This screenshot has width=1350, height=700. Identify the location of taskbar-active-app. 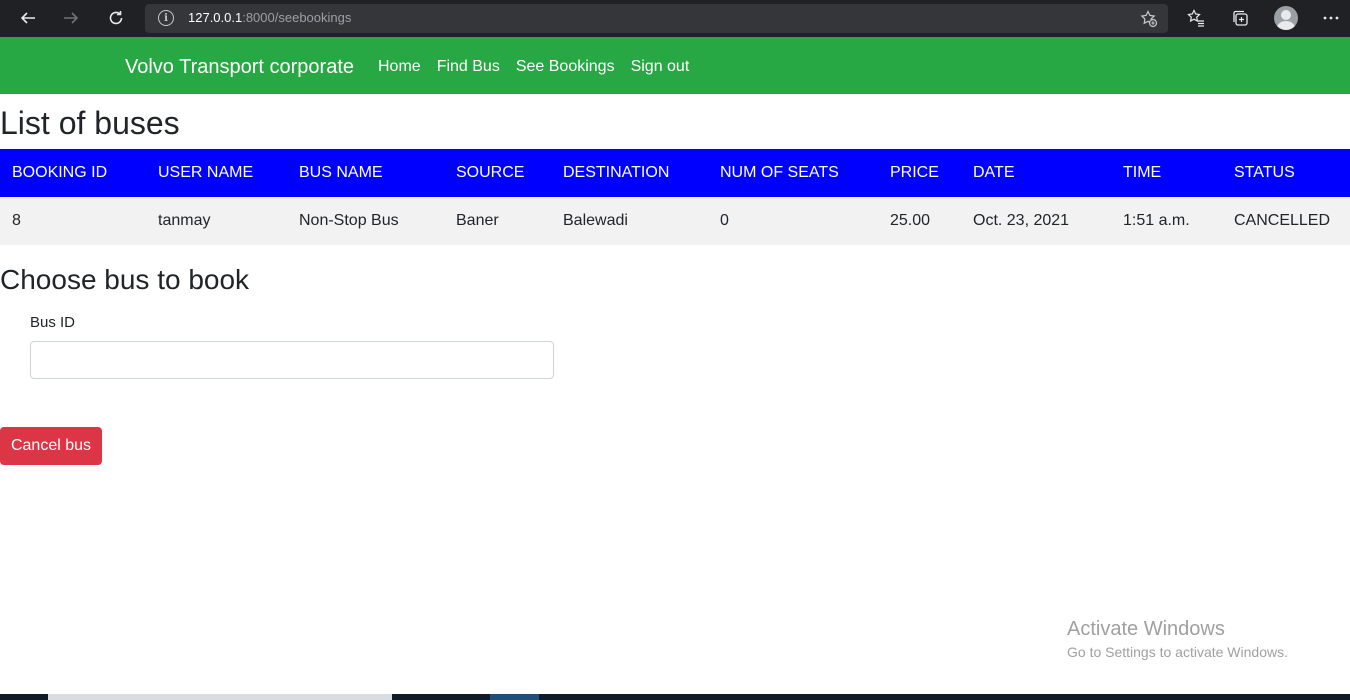
(514, 697).